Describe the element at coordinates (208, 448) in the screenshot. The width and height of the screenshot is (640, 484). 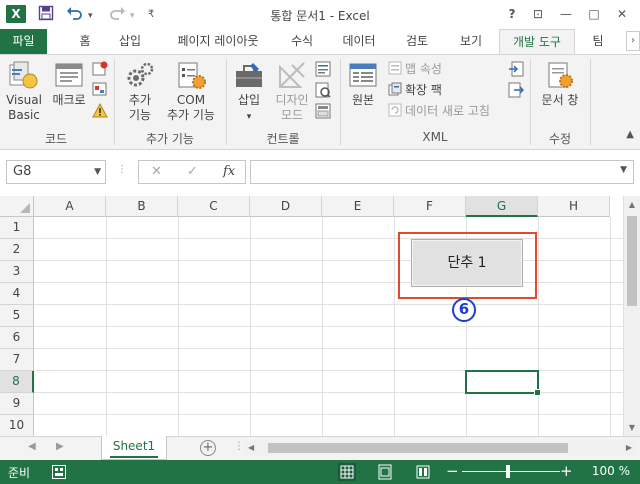
I see `add-sheet-icon: +` at that location.